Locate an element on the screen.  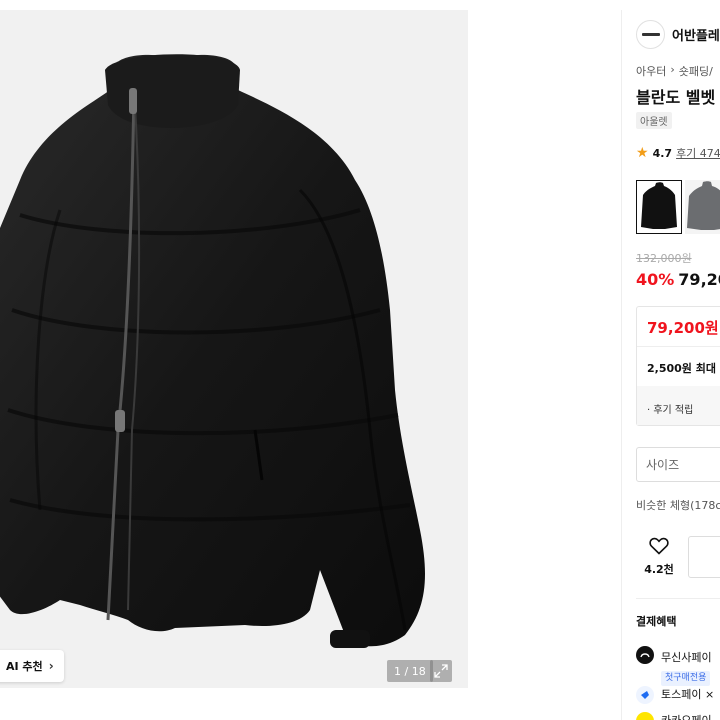
benefit-divider is located at coordinates (678, 346).